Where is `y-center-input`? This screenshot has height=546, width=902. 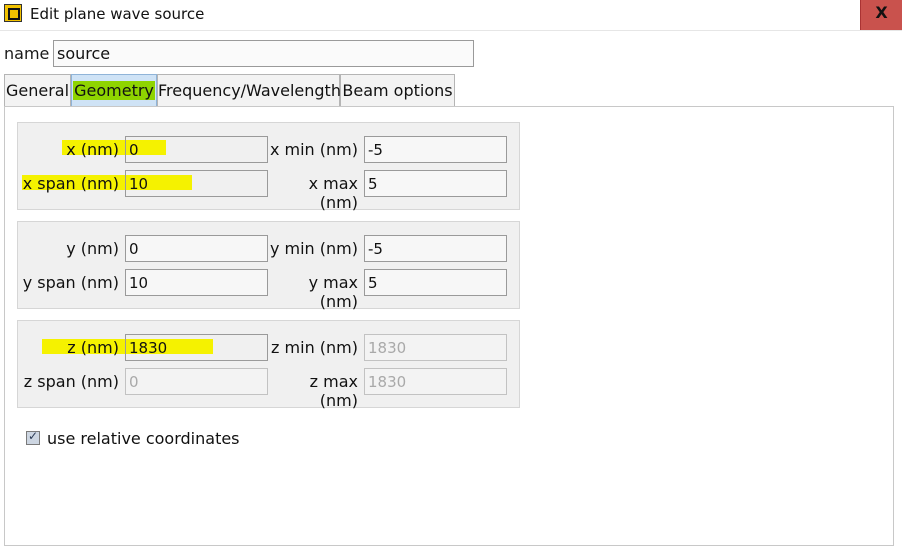
y-center-input is located at coordinates (196, 248).